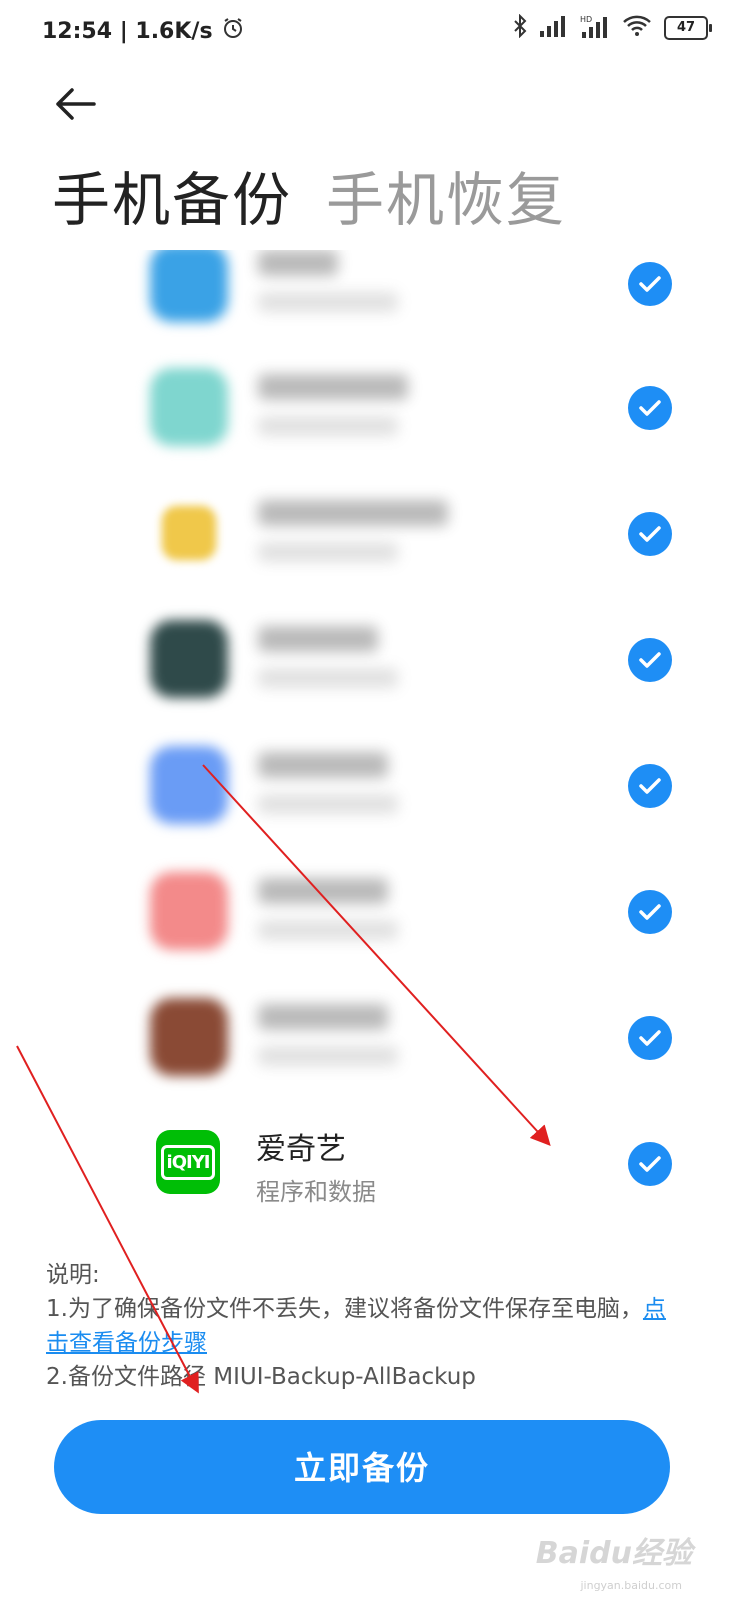  What do you see at coordinates (554, 28) in the screenshot?
I see `signal-icon` at bounding box center [554, 28].